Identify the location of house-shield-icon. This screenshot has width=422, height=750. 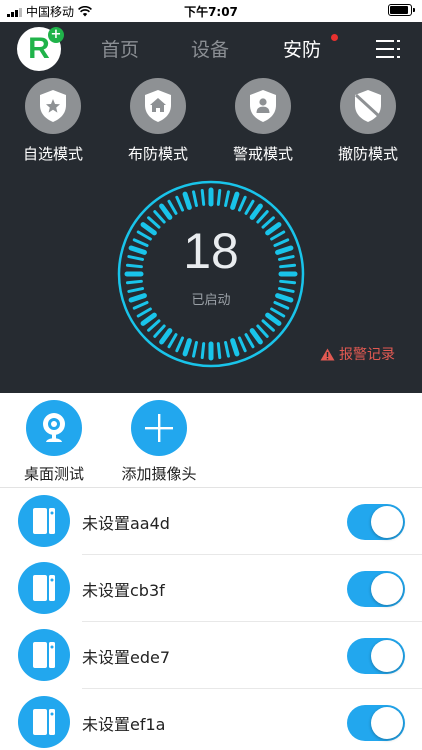
(158, 106).